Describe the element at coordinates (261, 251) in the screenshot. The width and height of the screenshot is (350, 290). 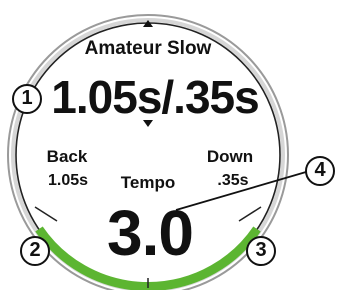
I see `callout-marker: 3` at that location.